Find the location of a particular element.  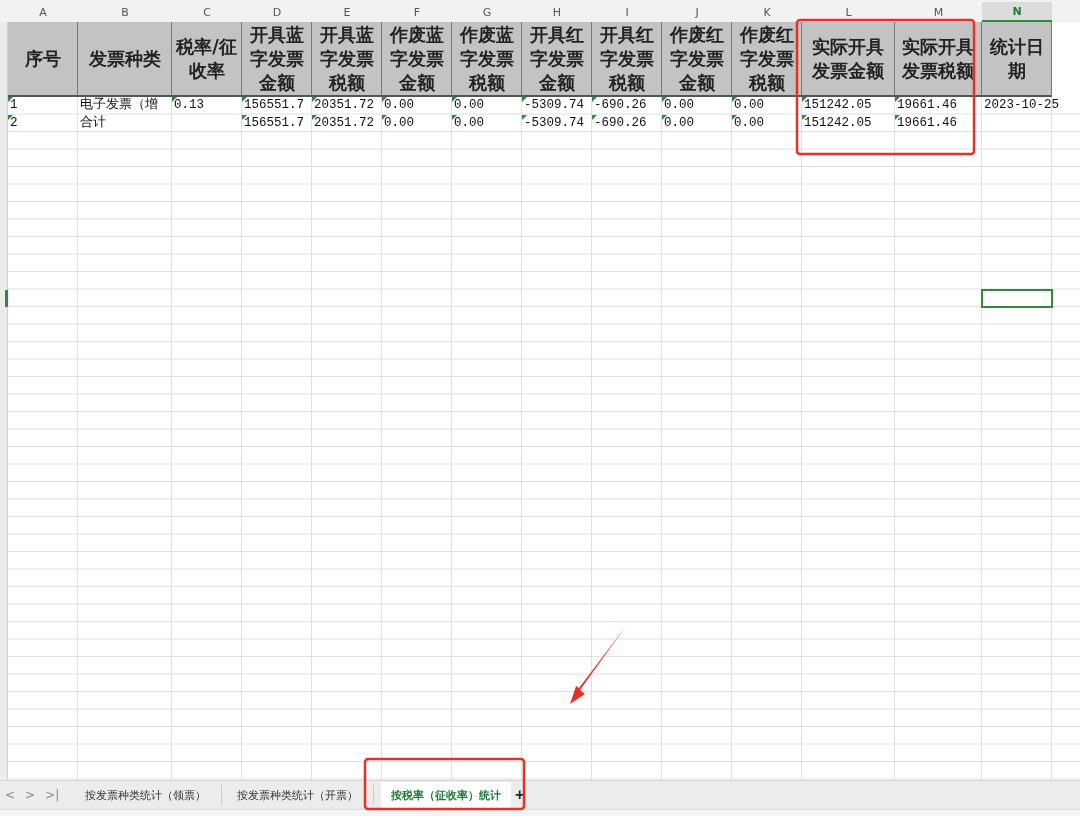

header-cell: 实际开具发票金额 is located at coordinates (848, 59).